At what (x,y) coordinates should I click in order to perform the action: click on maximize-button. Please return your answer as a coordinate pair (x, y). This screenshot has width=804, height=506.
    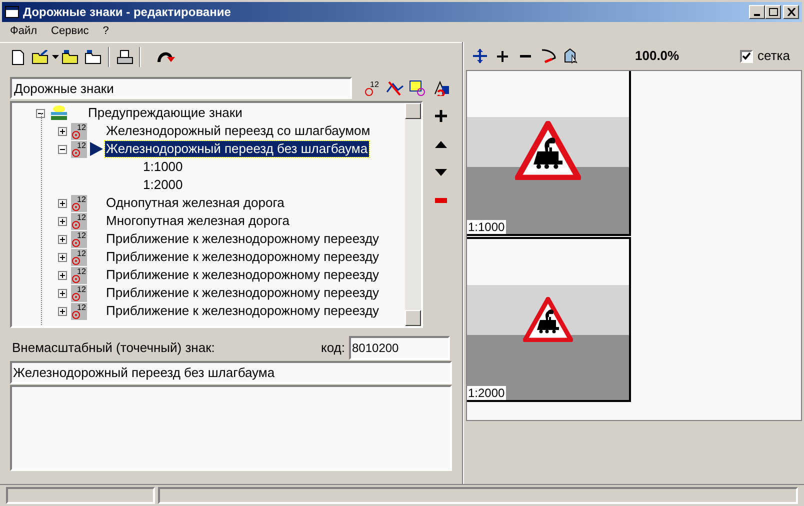
    Looking at the image, I should click on (773, 12).